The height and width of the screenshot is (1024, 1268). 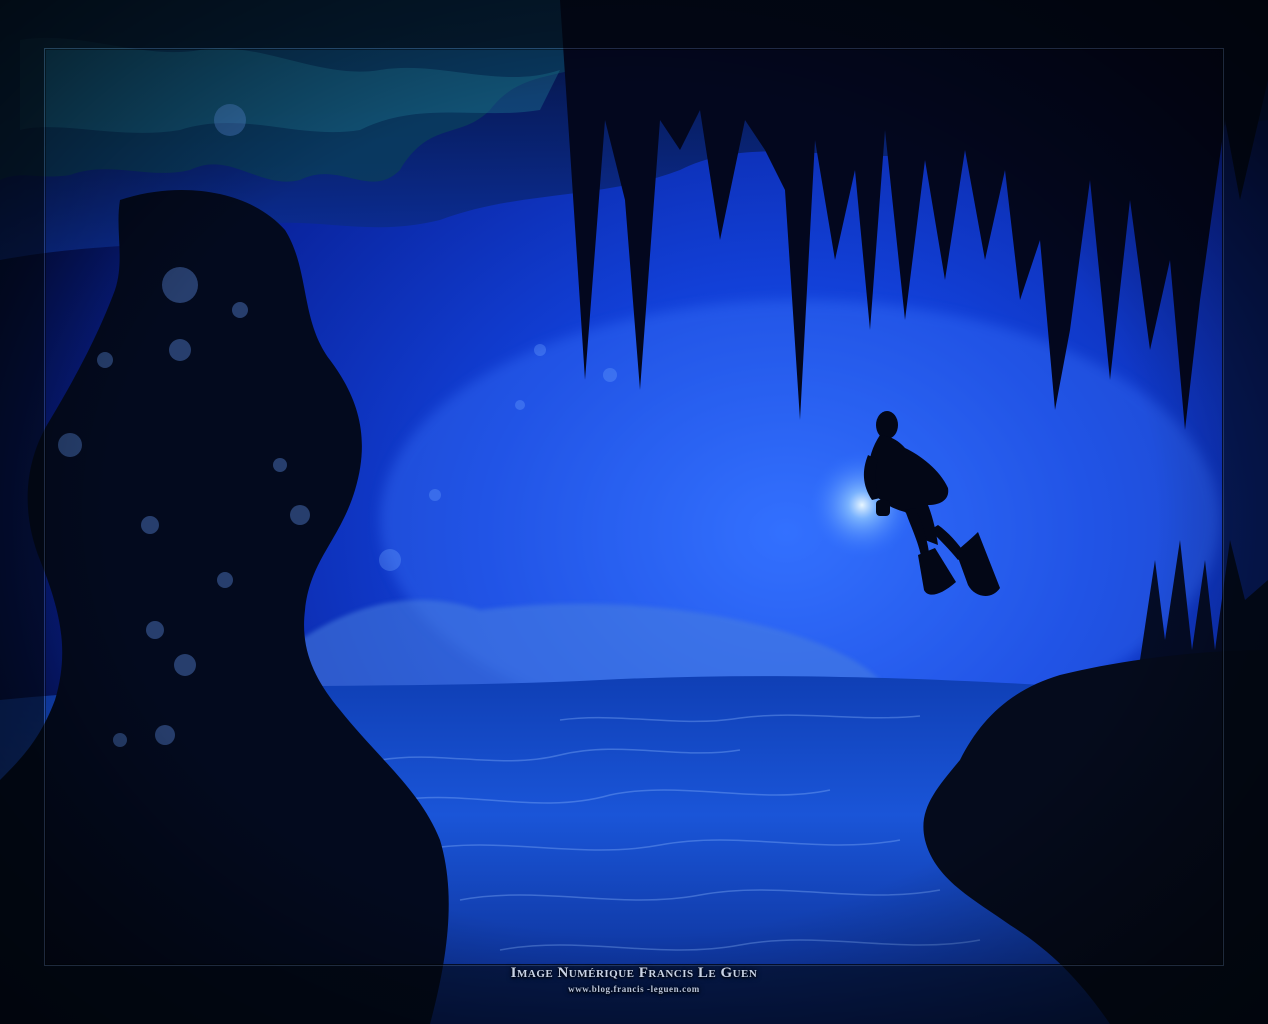 What do you see at coordinates (634, 973) in the screenshot?
I see `credit-title: Image Numérique Francis Le Guen` at bounding box center [634, 973].